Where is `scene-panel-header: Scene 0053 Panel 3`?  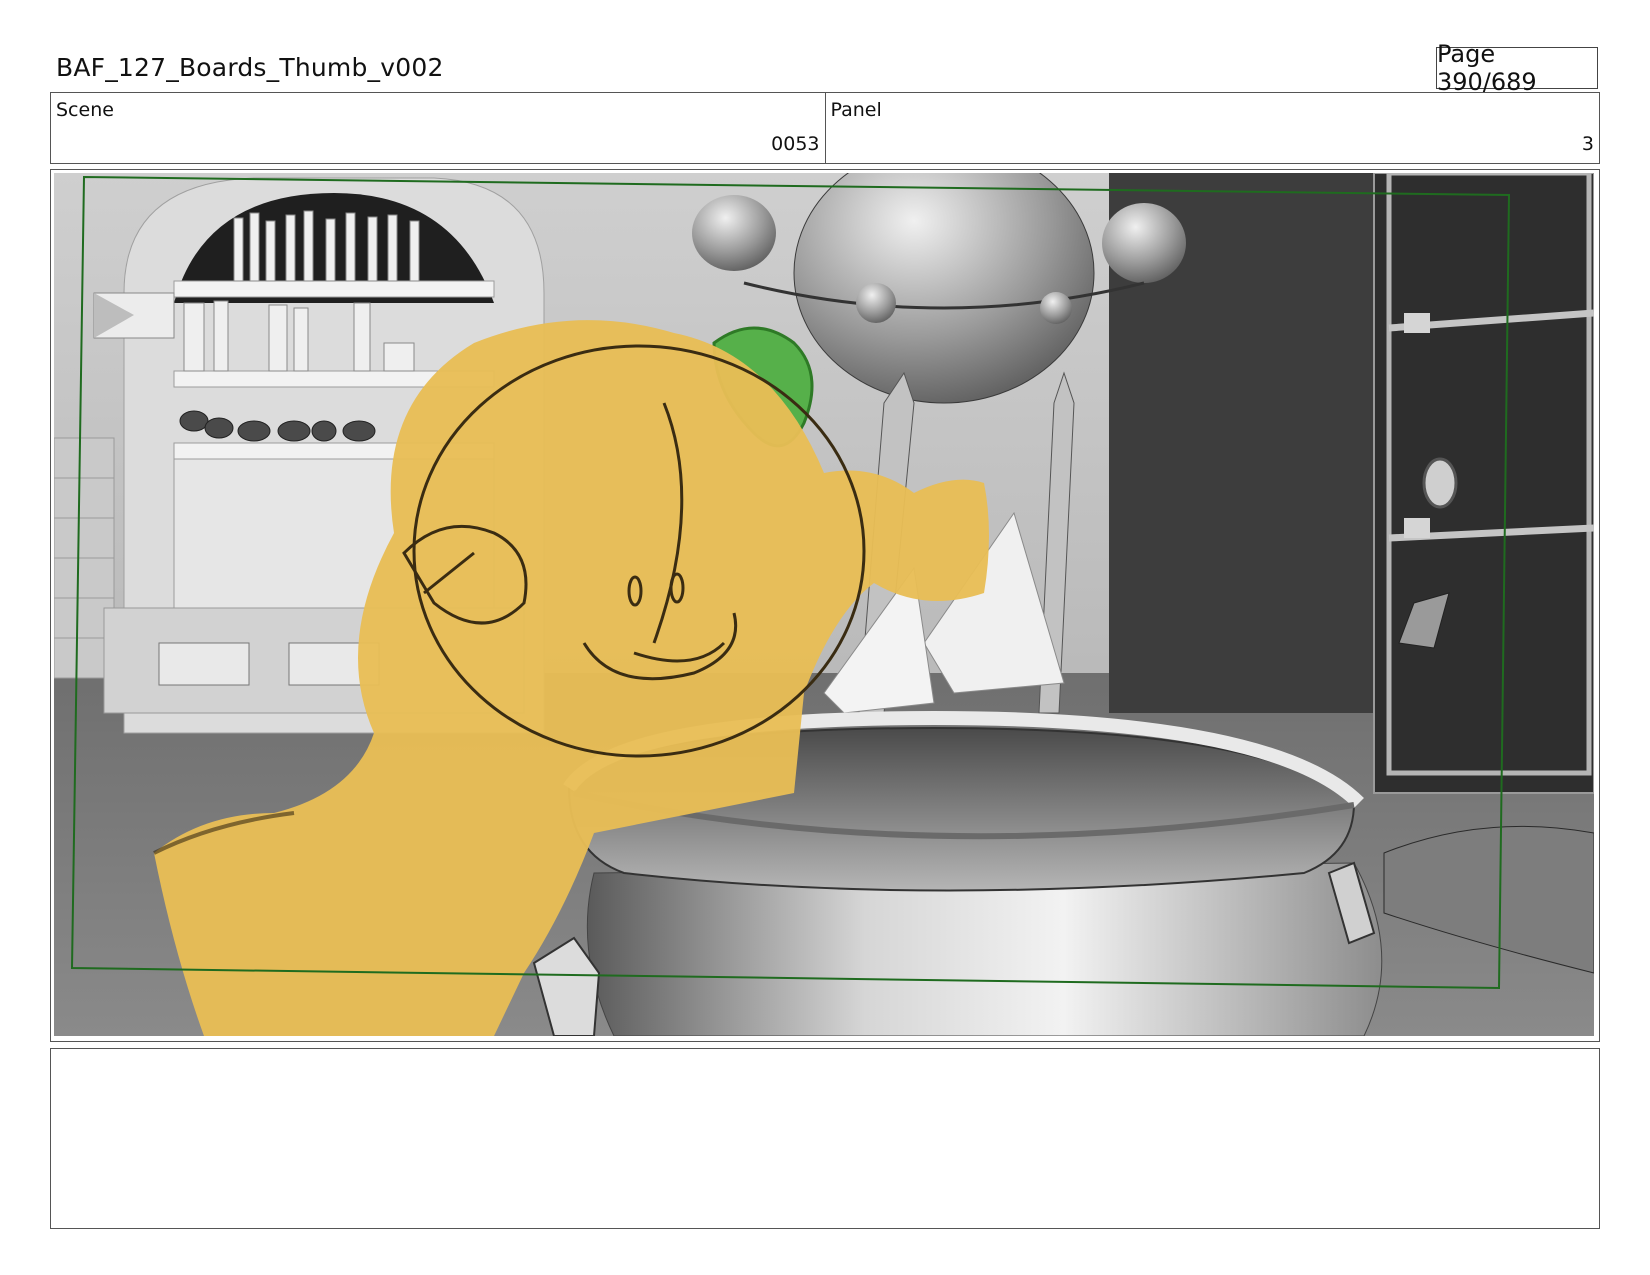 scene-panel-header: Scene 0053 Panel 3 is located at coordinates (825, 128).